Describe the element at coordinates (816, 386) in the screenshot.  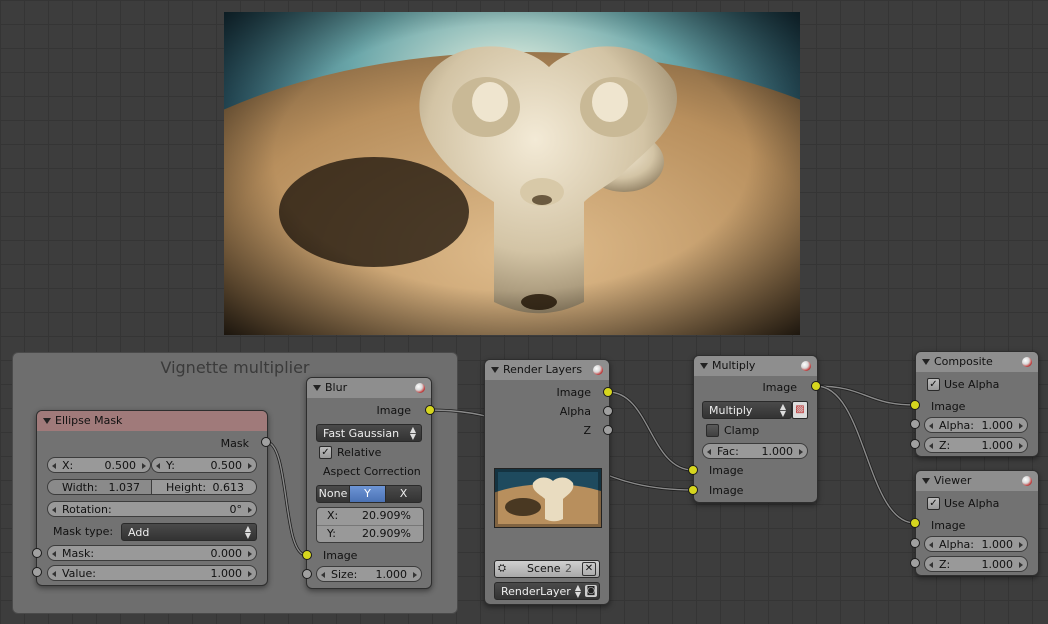
I see `socket-multiply-image-output` at that location.